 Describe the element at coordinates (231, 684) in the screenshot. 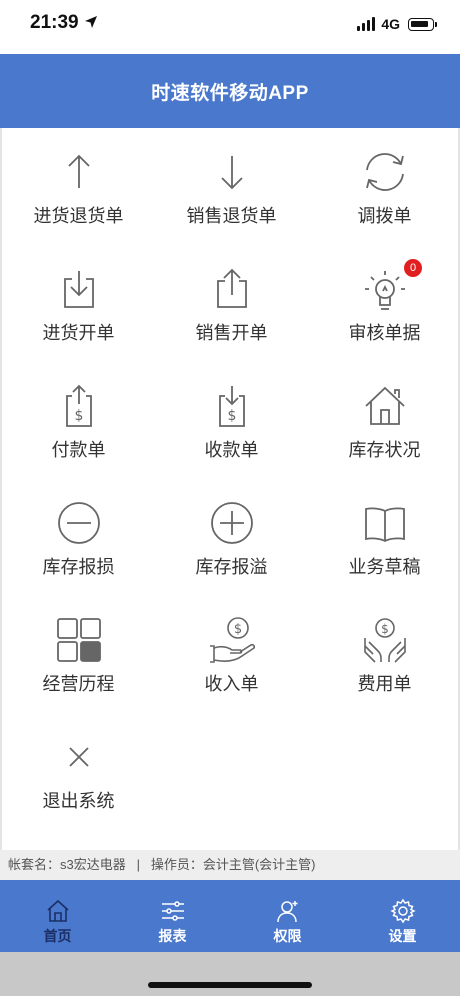

I see `menu-item-label: 收入单` at that location.